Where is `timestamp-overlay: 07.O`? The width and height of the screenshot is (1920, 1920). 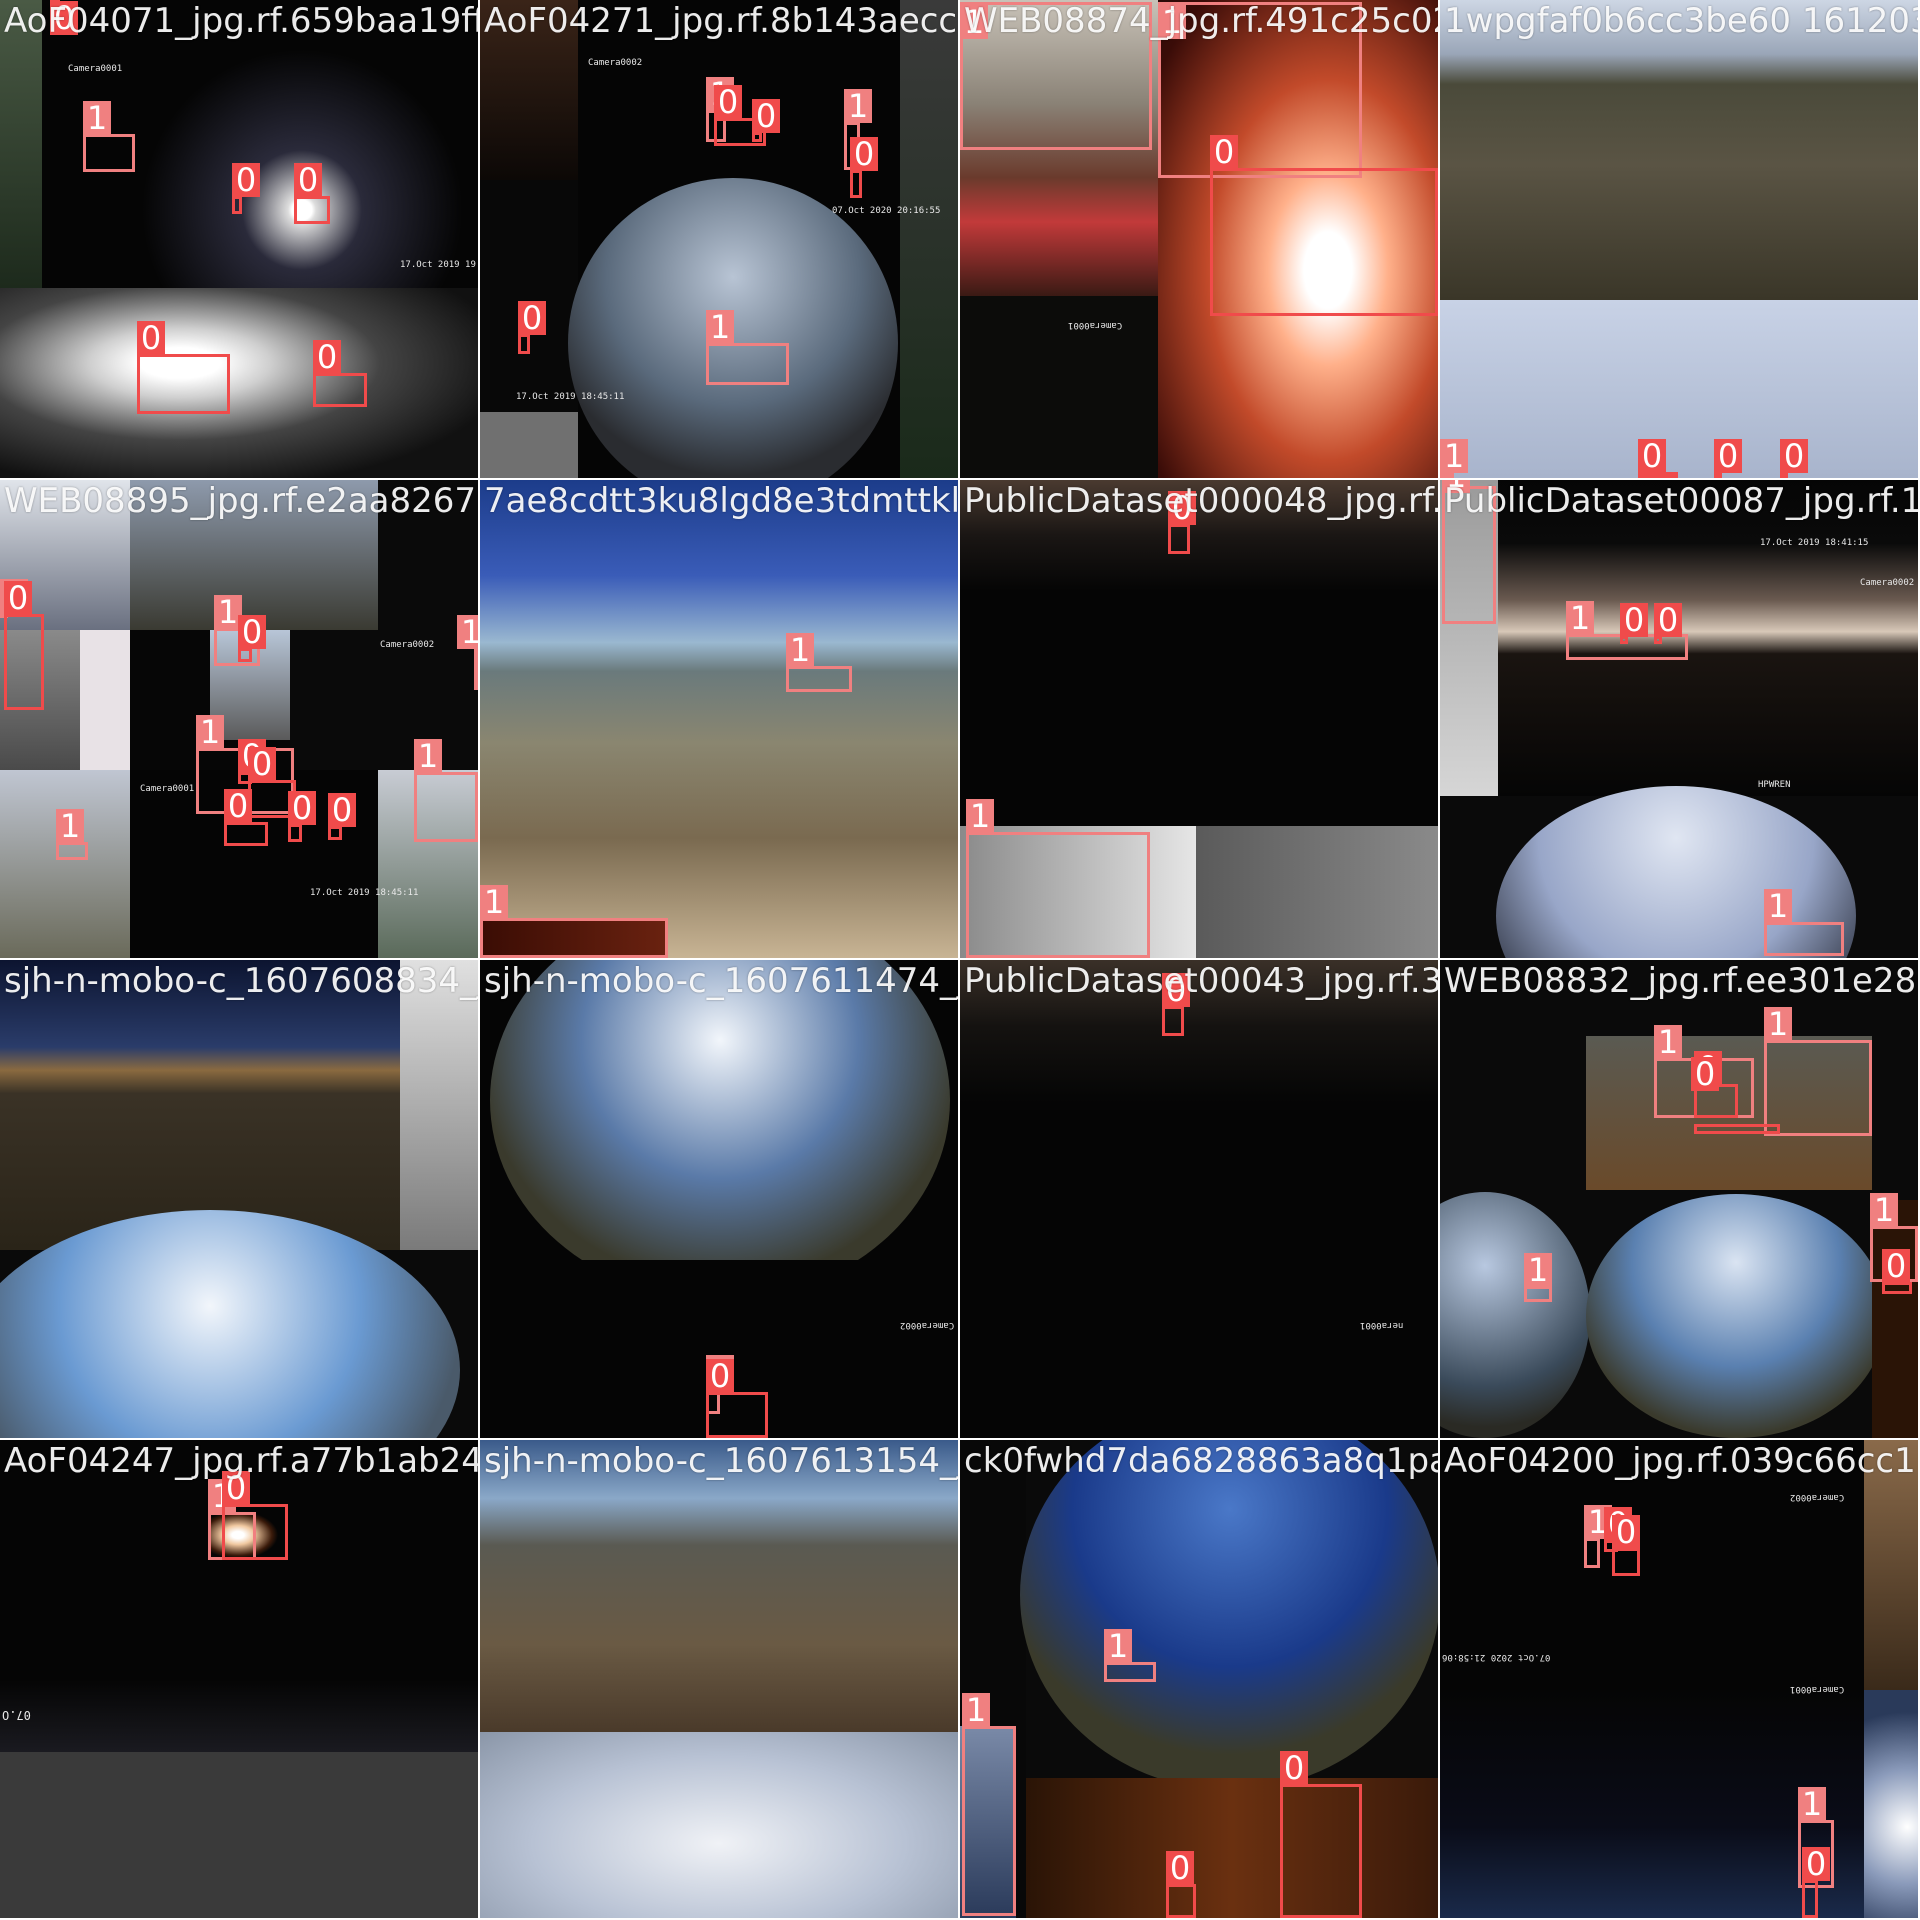 timestamp-overlay: 07.O is located at coordinates (16, 1715).